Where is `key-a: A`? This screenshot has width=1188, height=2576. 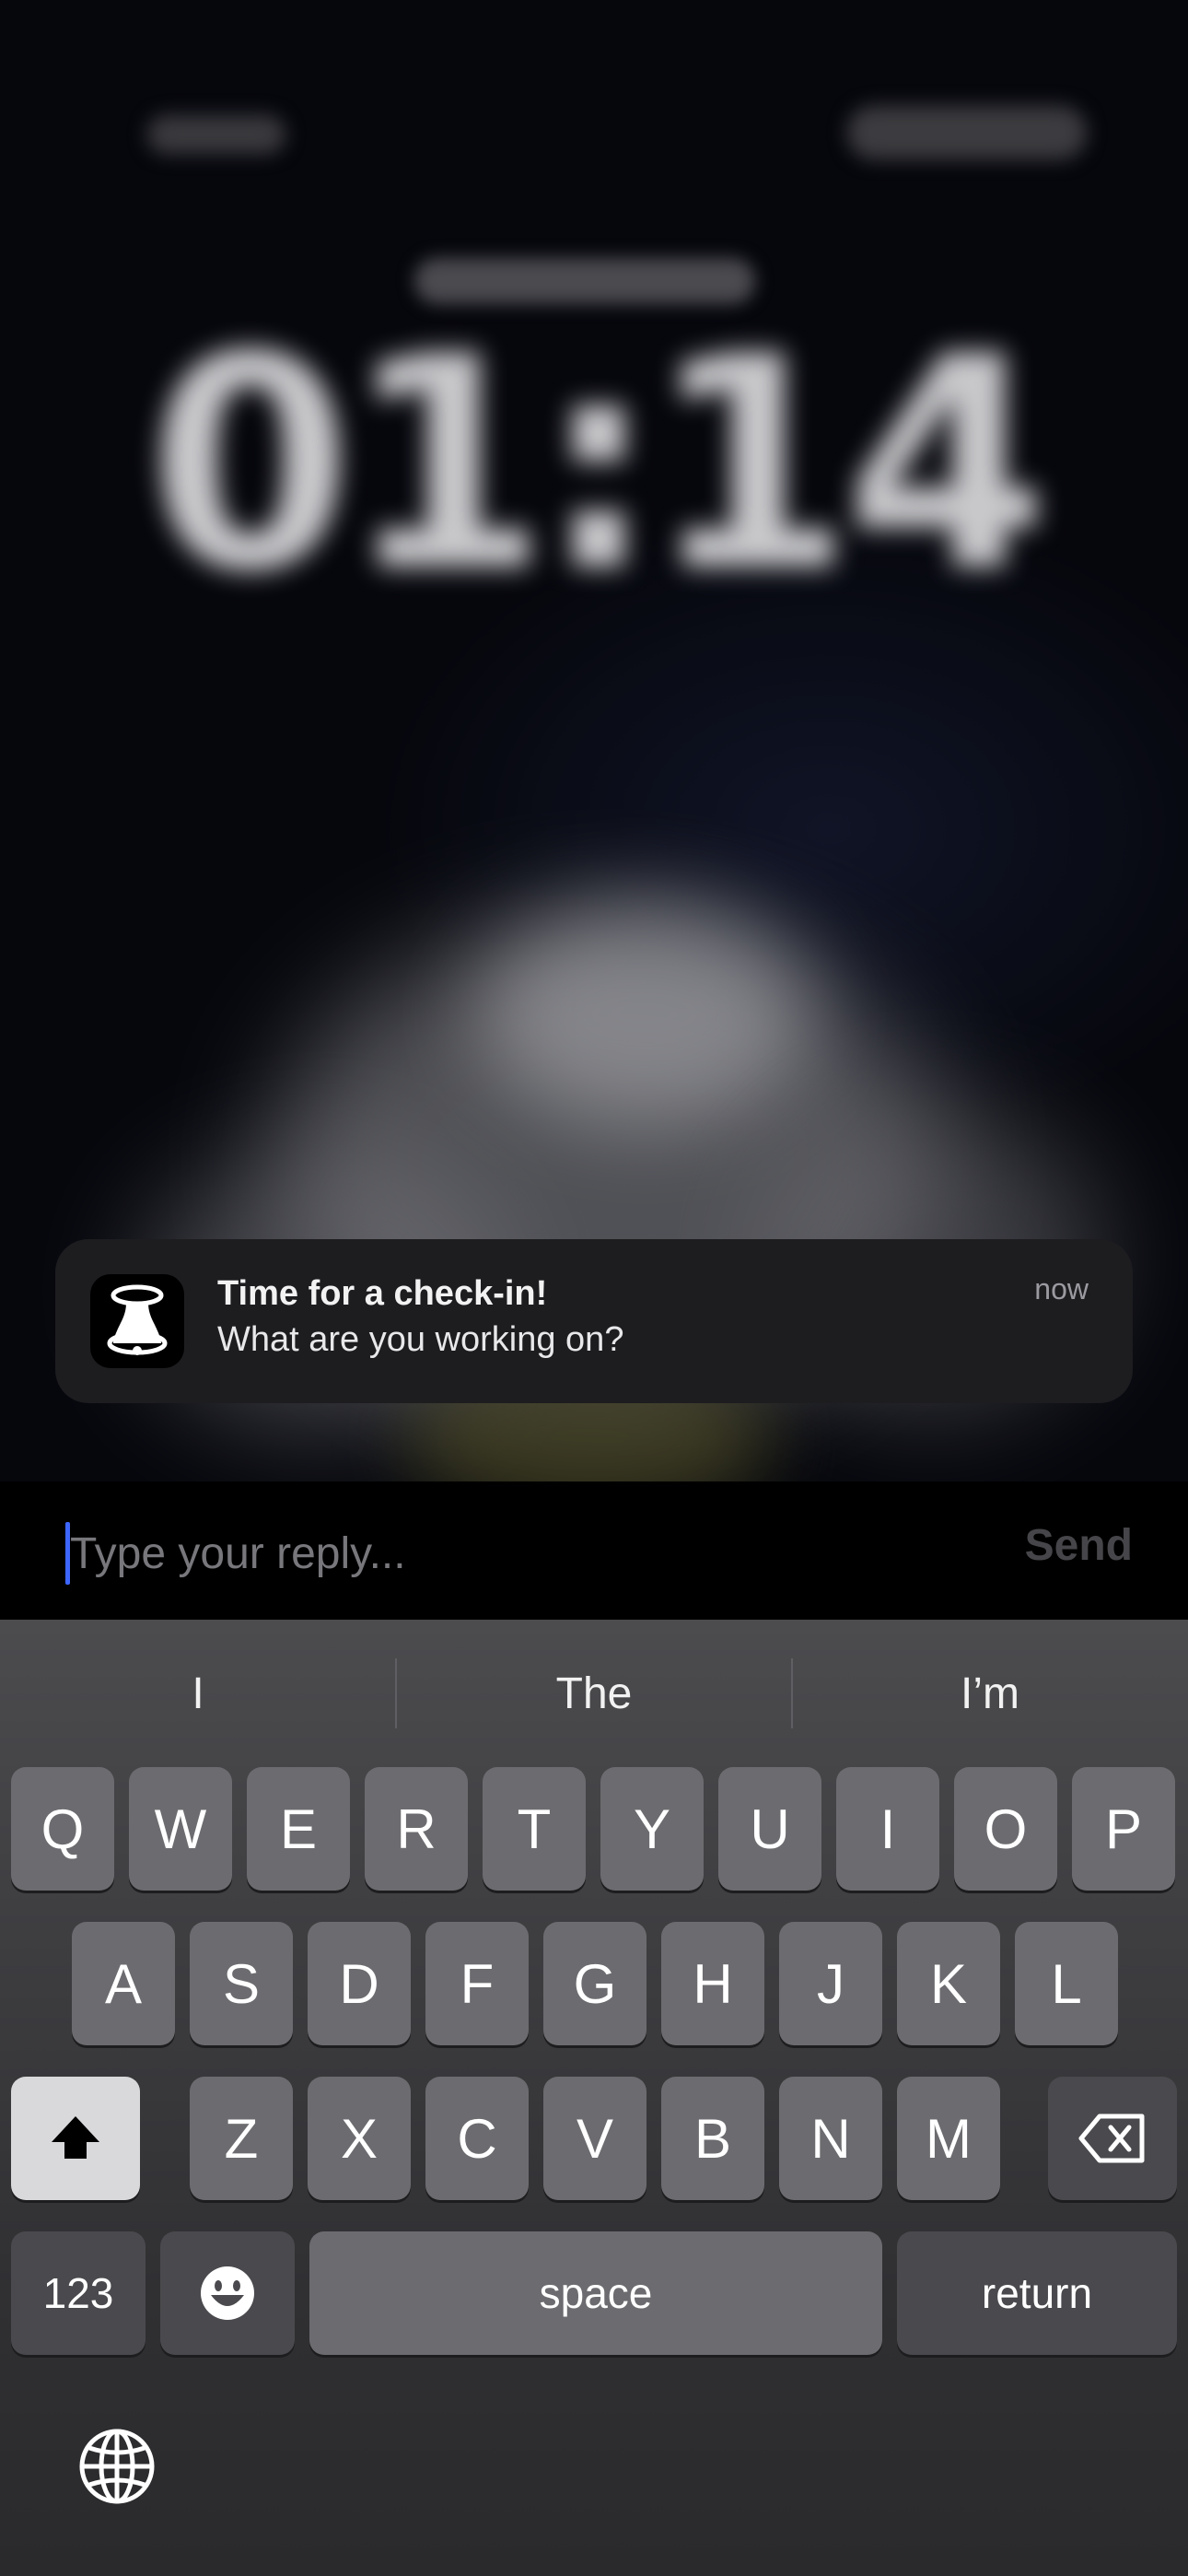 key-a: A is located at coordinates (124, 1983).